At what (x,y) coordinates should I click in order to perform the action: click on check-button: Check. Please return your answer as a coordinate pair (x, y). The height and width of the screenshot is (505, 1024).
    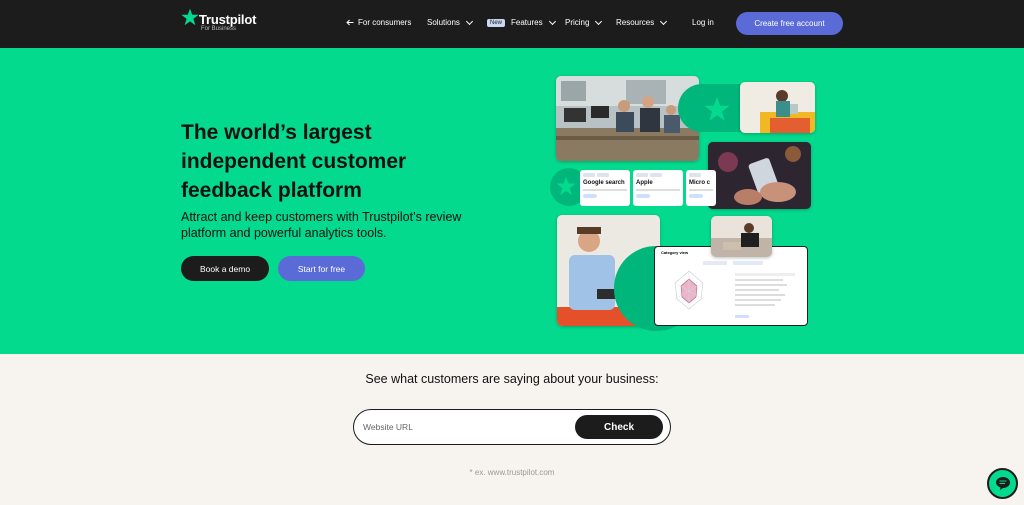
    Looking at the image, I should click on (619, 427).